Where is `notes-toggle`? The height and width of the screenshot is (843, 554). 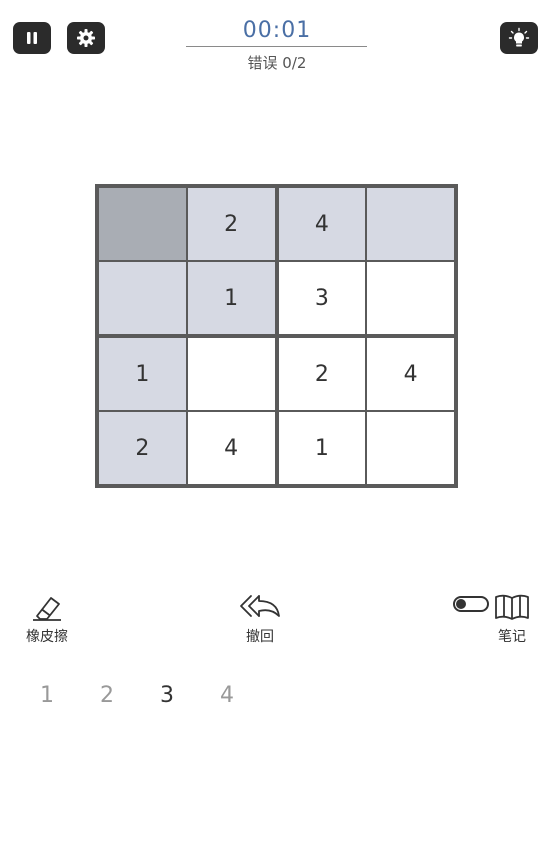 notes-toggle is located at coordinates (471, 604).